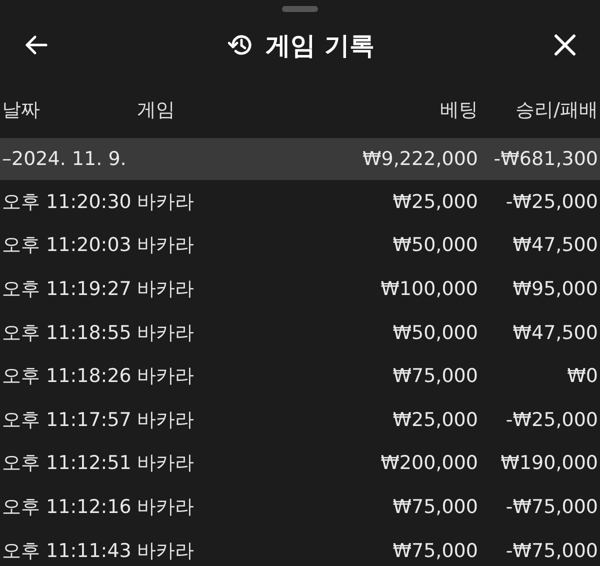 This screenshot has width=600, height=566. What do you see at coordinates (66, 551) in the screenshot?
I see `table-cell-text: 오후 11:11:43` at bounding box center [66, 551].